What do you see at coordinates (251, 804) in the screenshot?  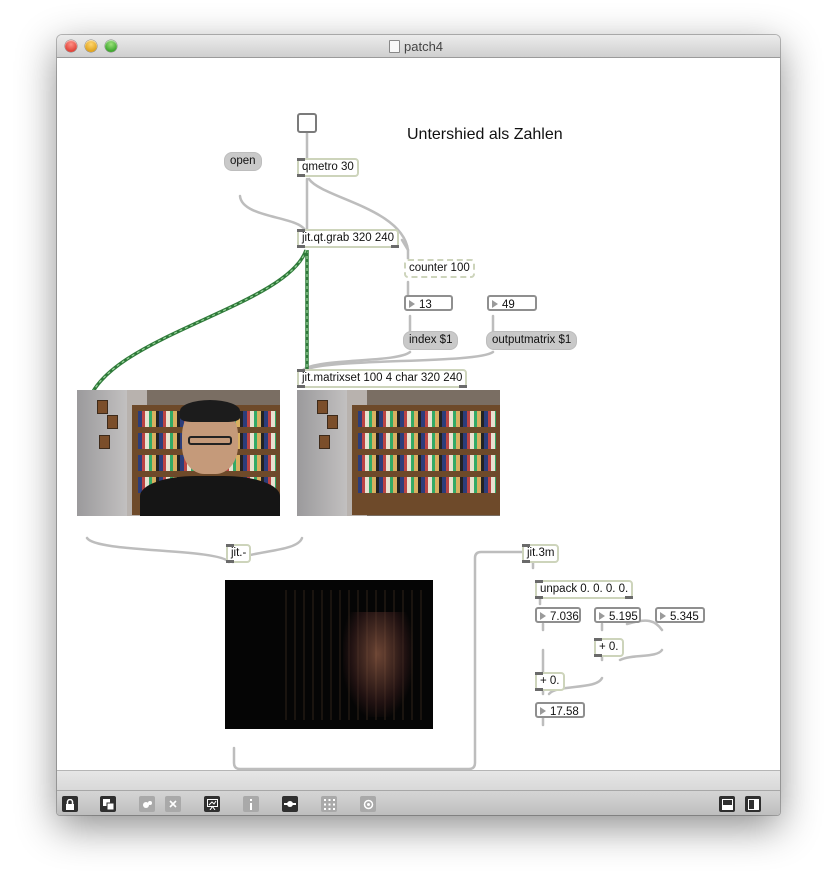 I see `info-icon` at bounding box center [251, 804].